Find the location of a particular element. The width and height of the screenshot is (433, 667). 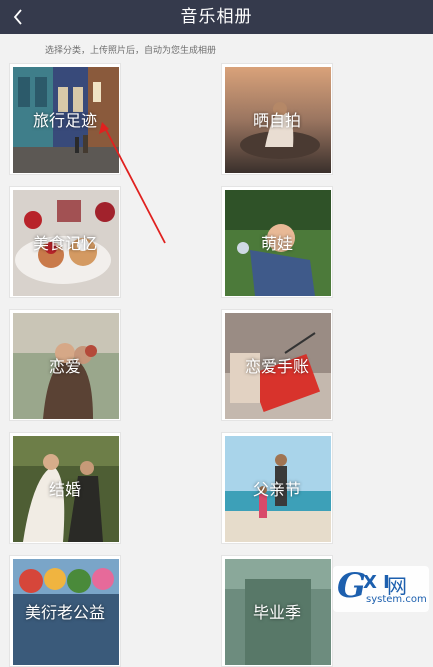

category-card-baby: 萌娃 is located at coordinates (277, 242).